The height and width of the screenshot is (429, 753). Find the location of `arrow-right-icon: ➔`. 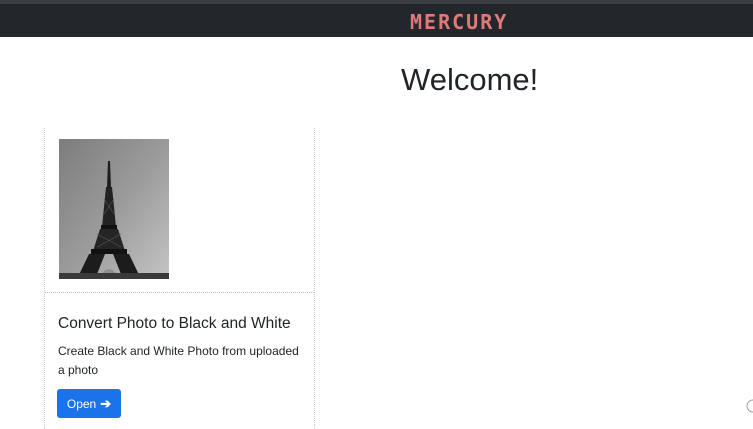

arrow-right-icon: ➔ is located at coordinates (106, 403).